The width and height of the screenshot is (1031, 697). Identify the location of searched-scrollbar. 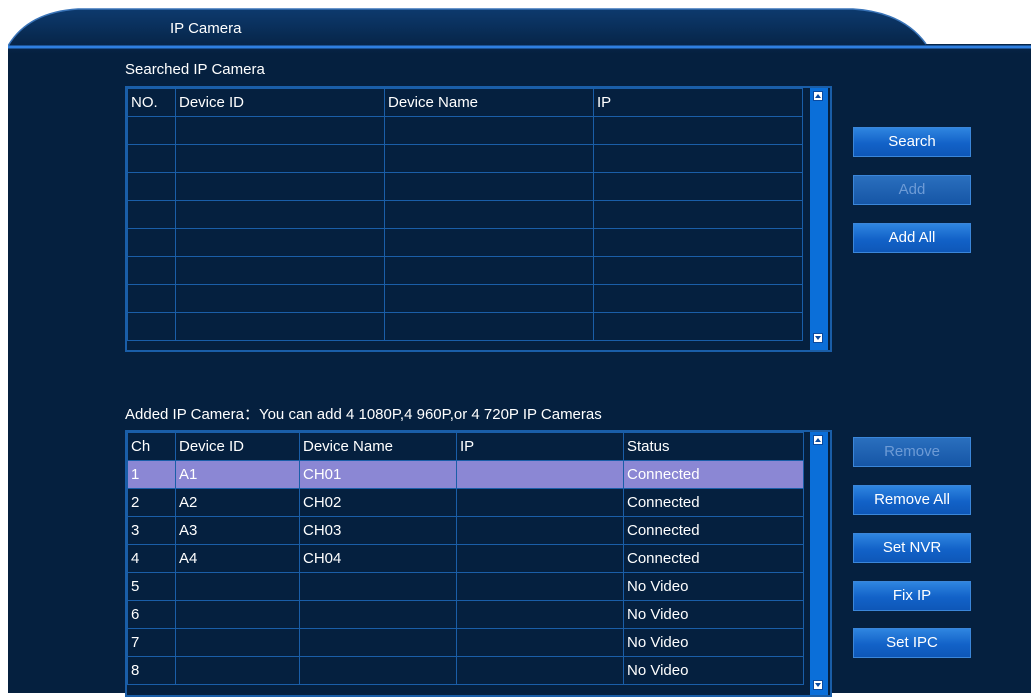
(819, 219).